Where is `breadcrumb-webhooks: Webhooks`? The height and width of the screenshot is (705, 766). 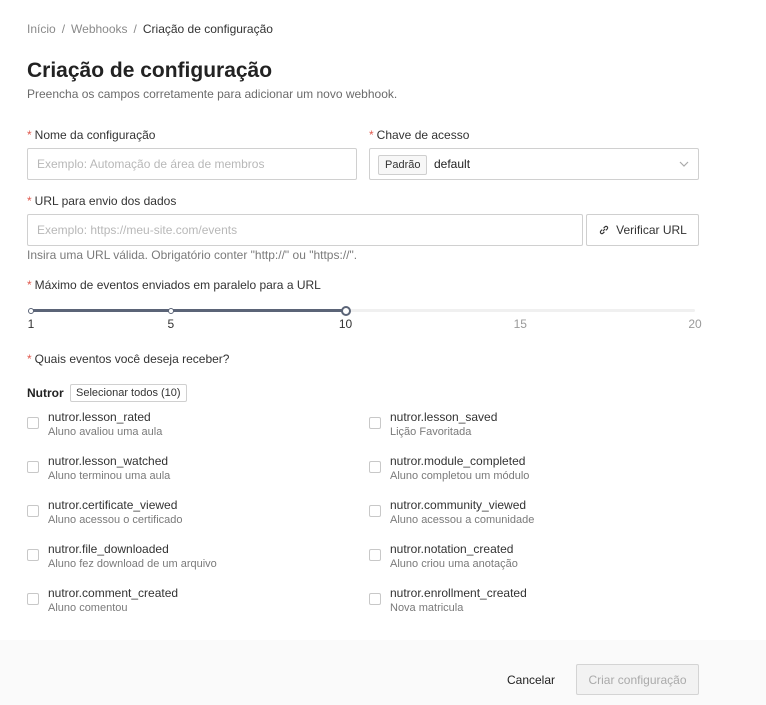
breadcrumb-webhooks: Webhooks is located at coordinates (99, 29).